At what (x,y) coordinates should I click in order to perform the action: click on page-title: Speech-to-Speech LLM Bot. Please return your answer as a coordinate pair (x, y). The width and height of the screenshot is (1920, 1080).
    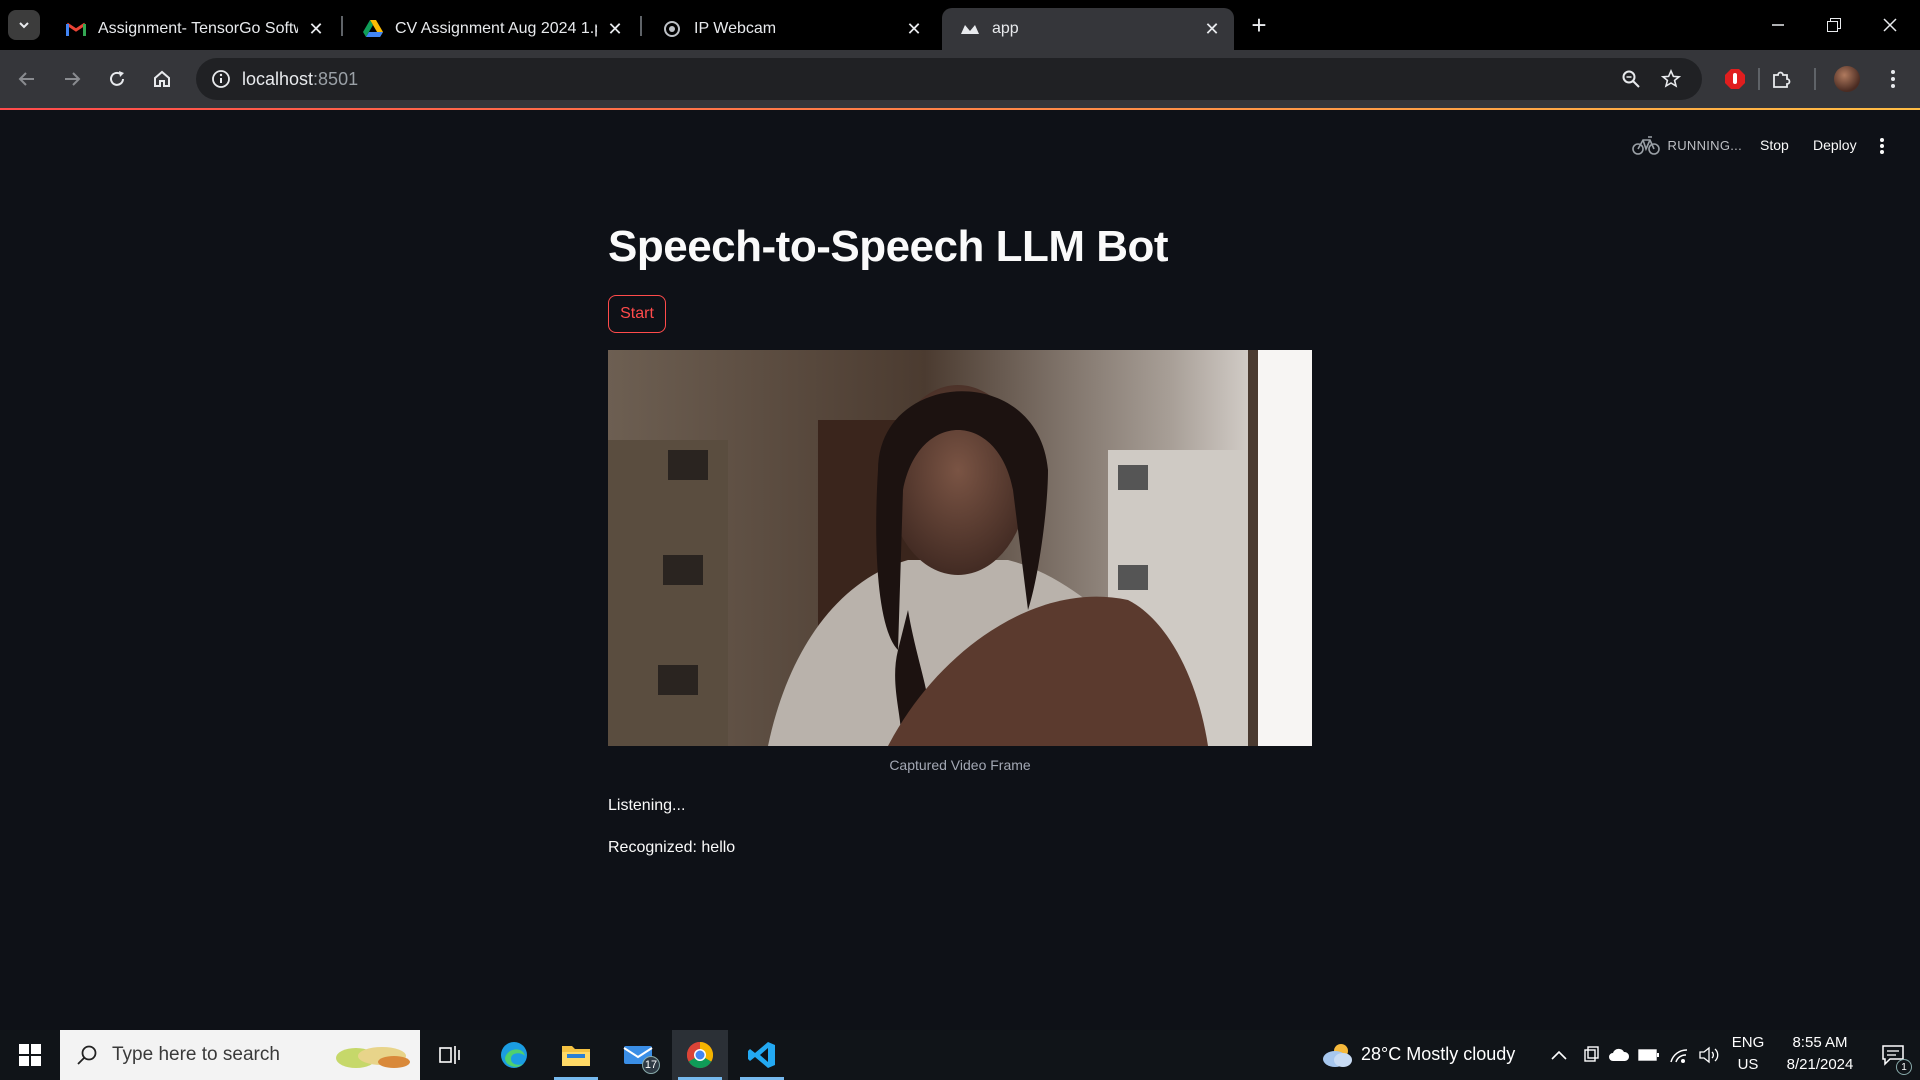
    Looking at the image, I should click on (888, 246).